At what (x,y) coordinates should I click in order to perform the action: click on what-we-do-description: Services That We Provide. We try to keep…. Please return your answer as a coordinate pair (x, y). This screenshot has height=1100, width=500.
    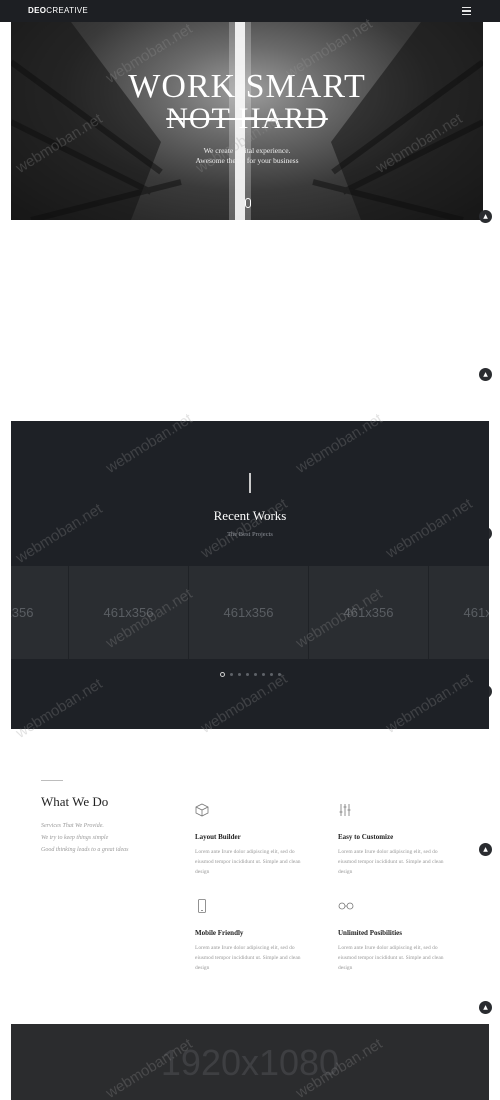
    Looking at the image, I should click on (106, 838).